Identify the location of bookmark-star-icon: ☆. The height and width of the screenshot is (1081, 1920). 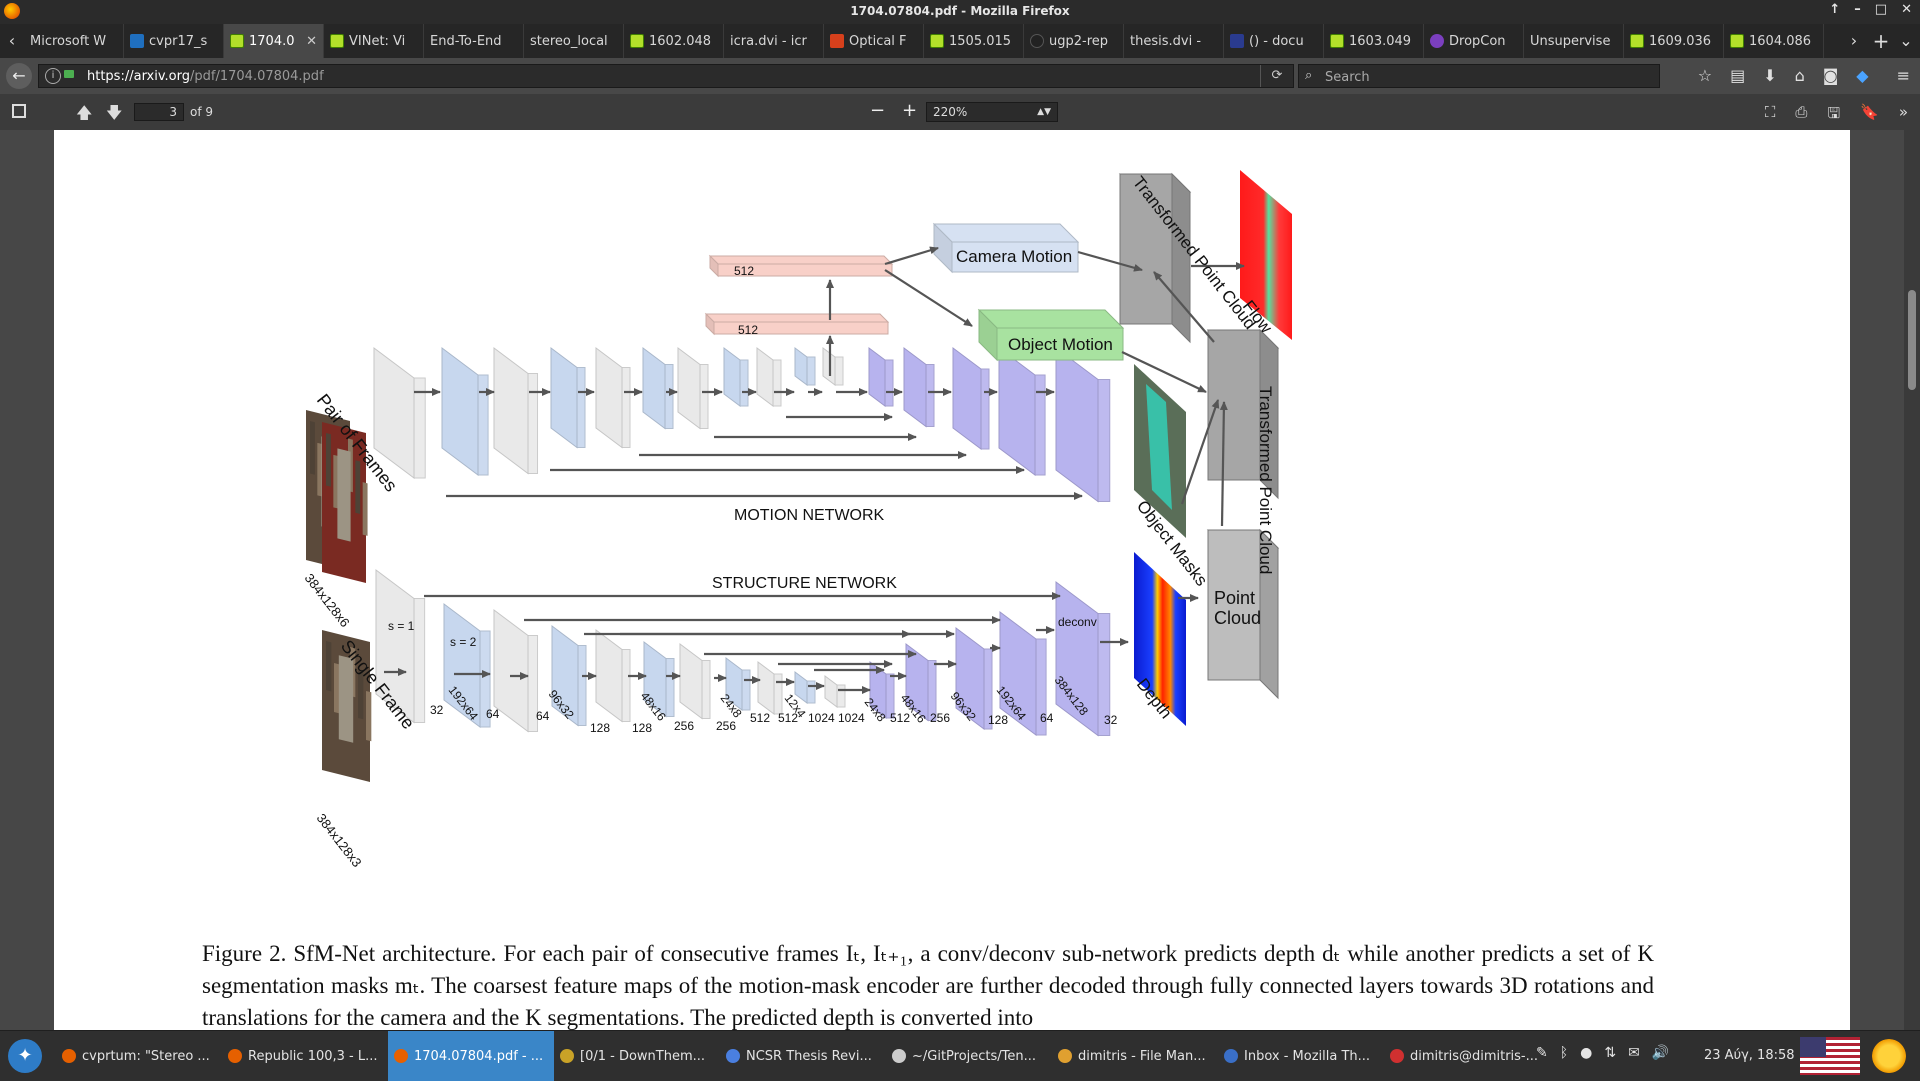
(1705, 75).